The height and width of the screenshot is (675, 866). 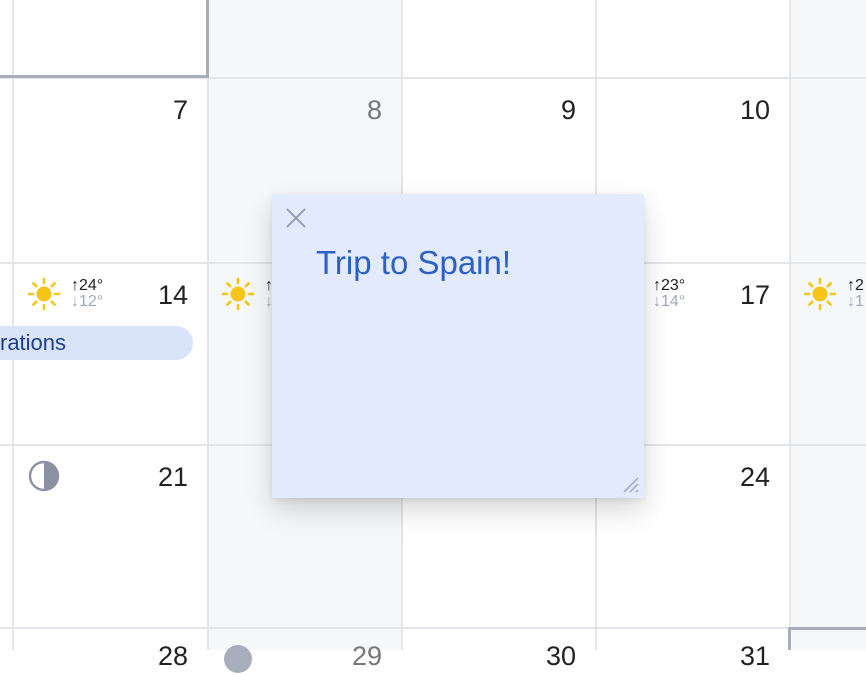 I want to click on day-number: 21, so click(x=172, y=477).